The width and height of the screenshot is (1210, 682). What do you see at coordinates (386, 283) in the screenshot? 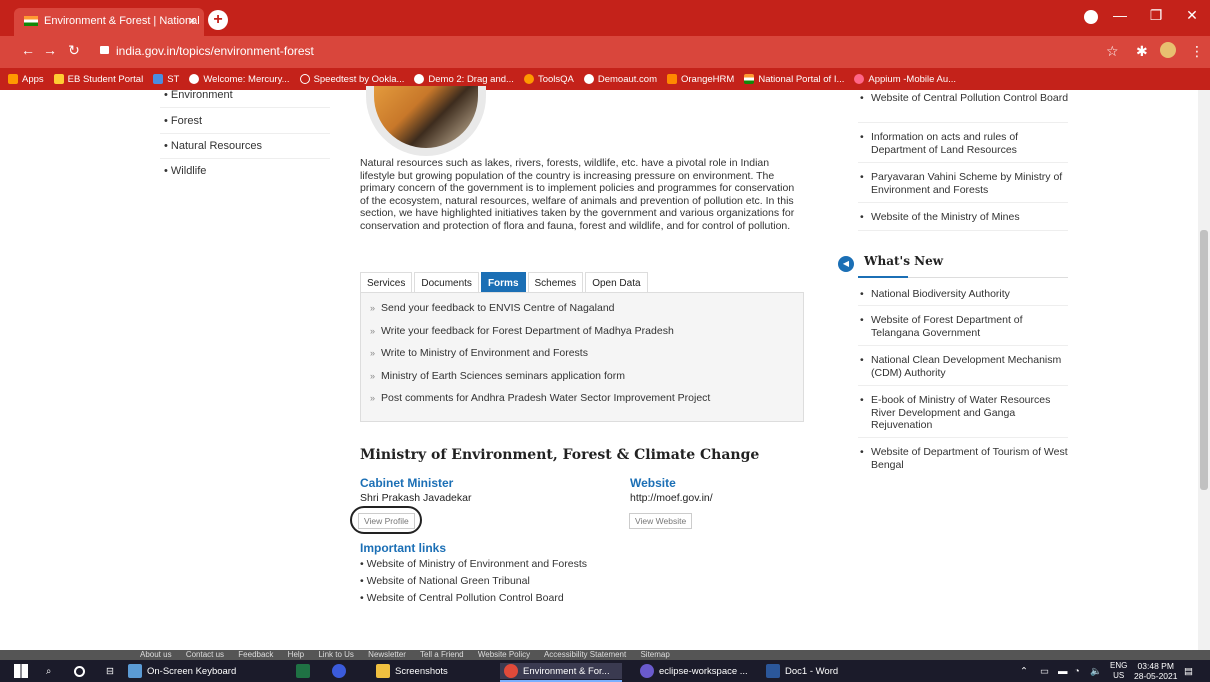
I see `tab-services: Services` at bounding box center [386, 283].